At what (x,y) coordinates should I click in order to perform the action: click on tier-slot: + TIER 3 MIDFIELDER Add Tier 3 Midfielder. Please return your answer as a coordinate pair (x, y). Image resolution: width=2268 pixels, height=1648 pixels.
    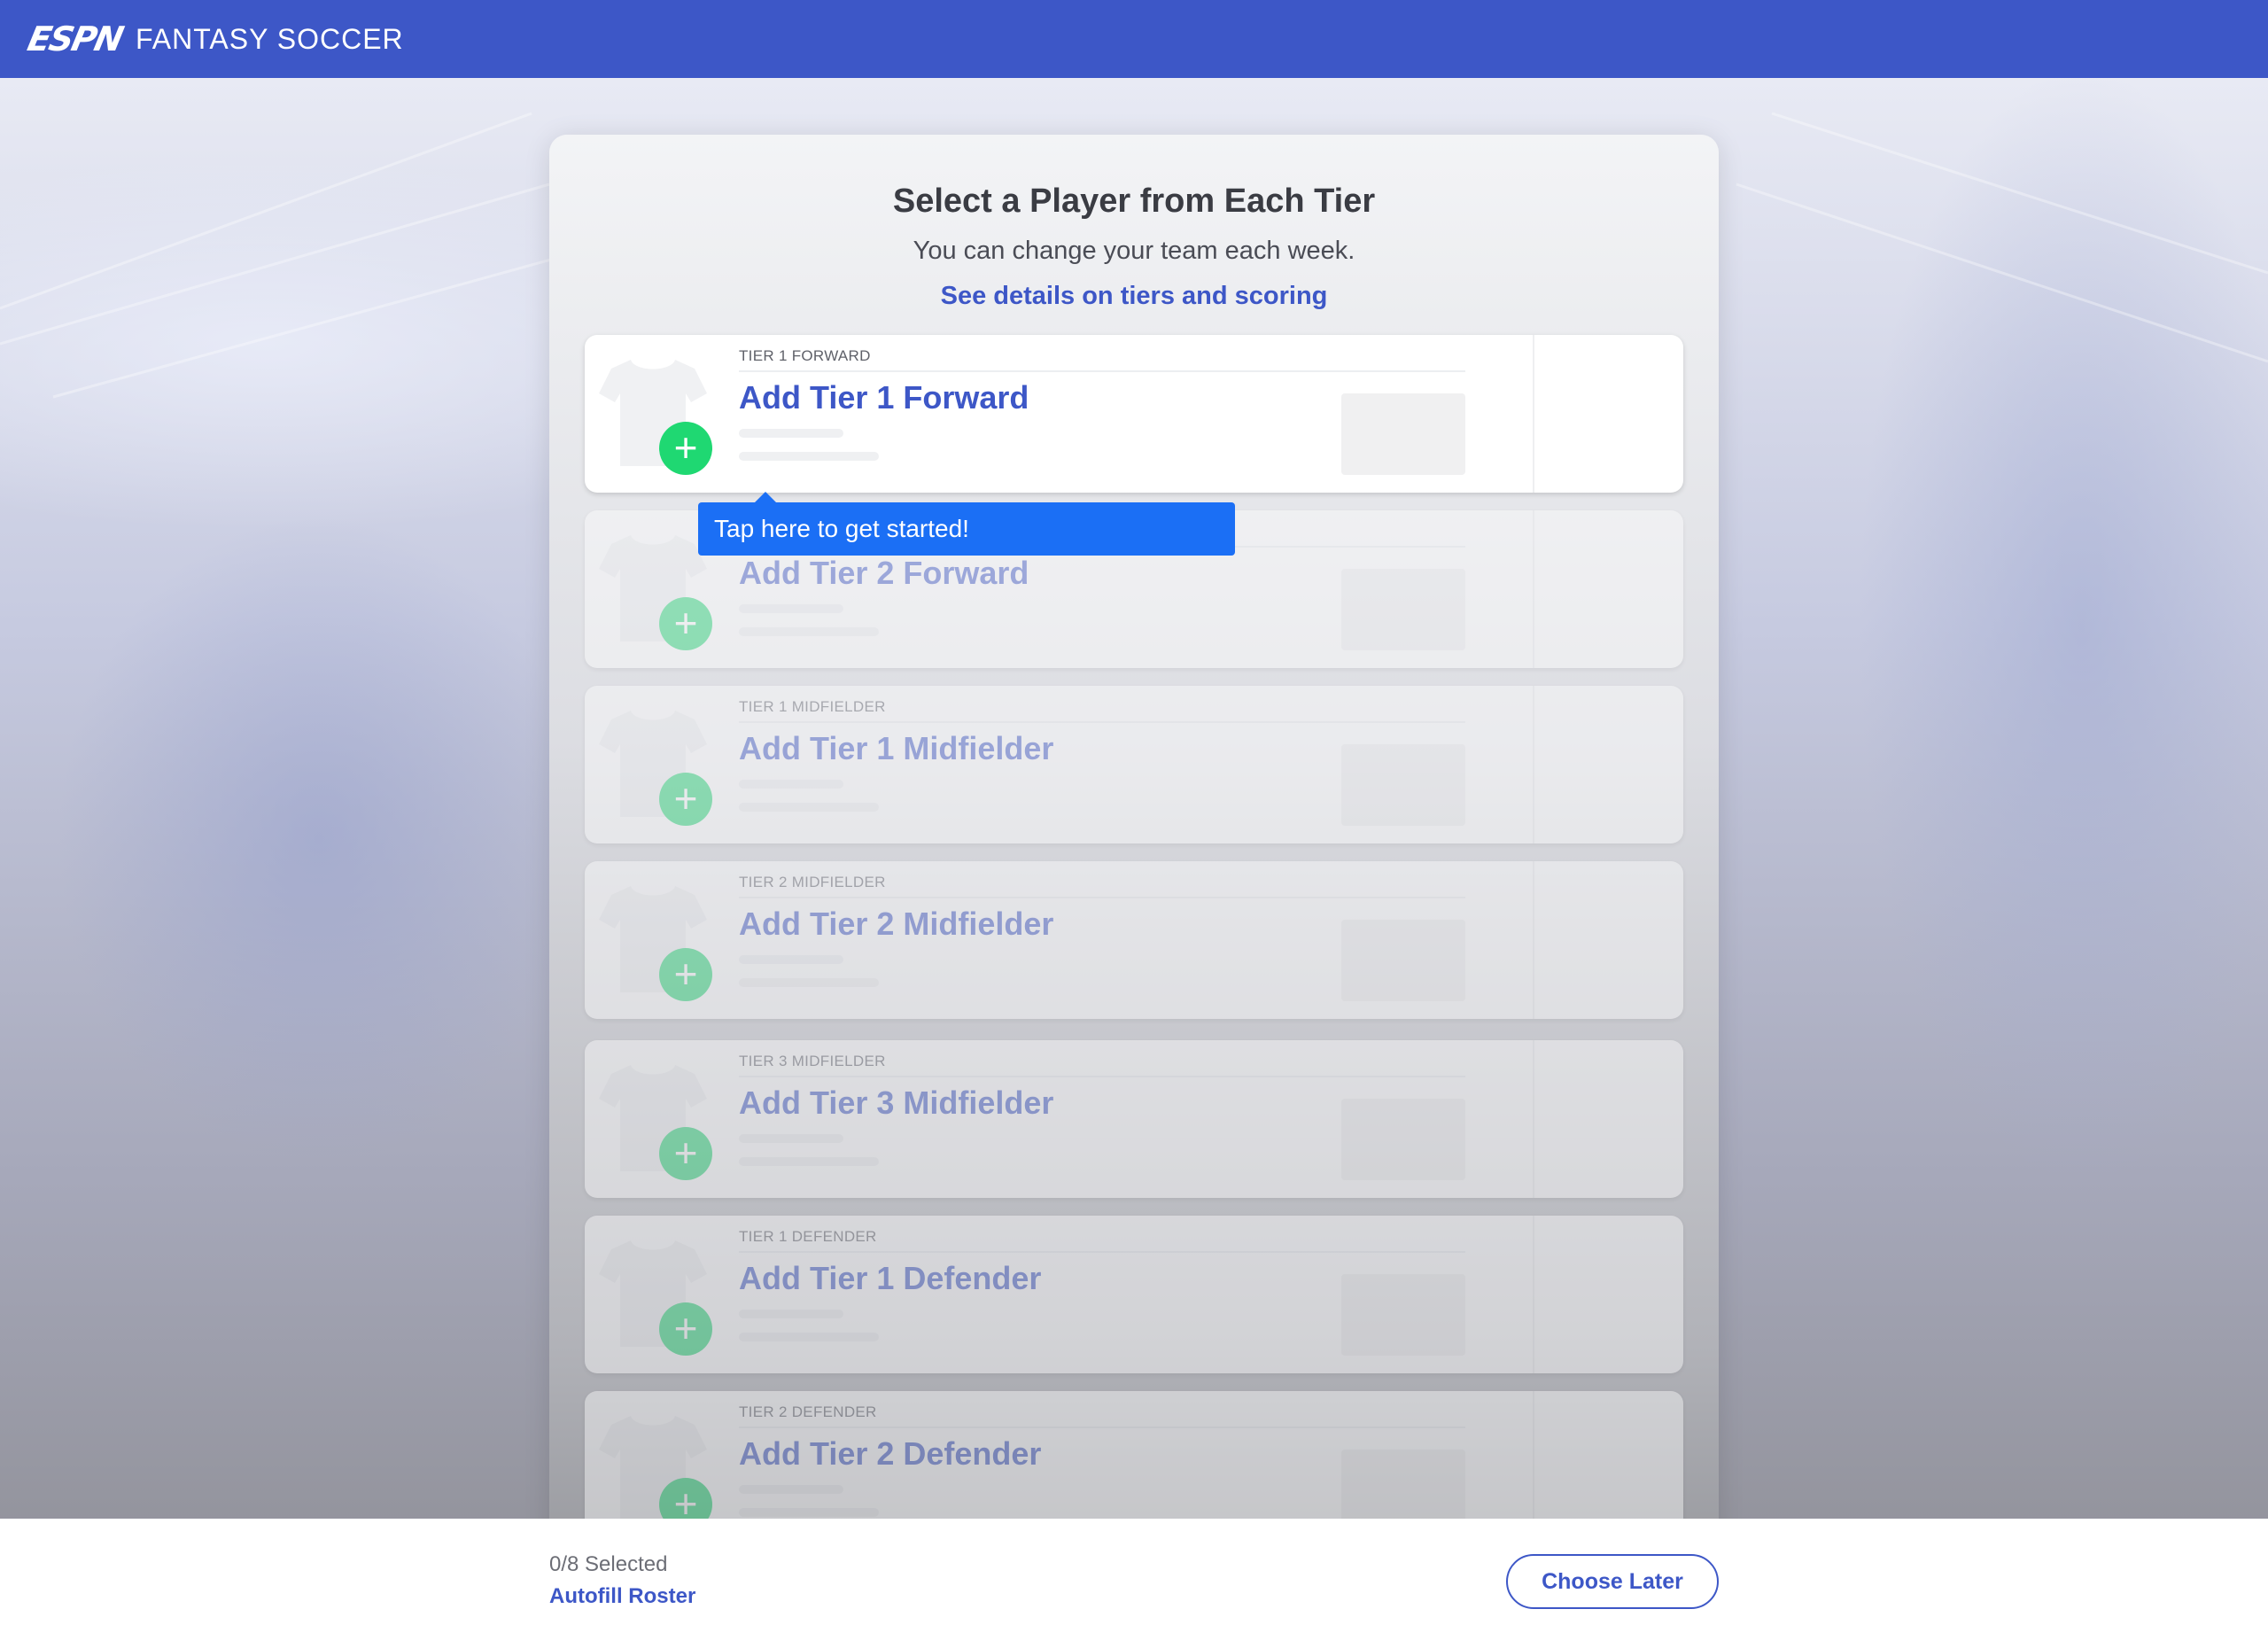
    Looking at the image, I should click on (1134, 1119).